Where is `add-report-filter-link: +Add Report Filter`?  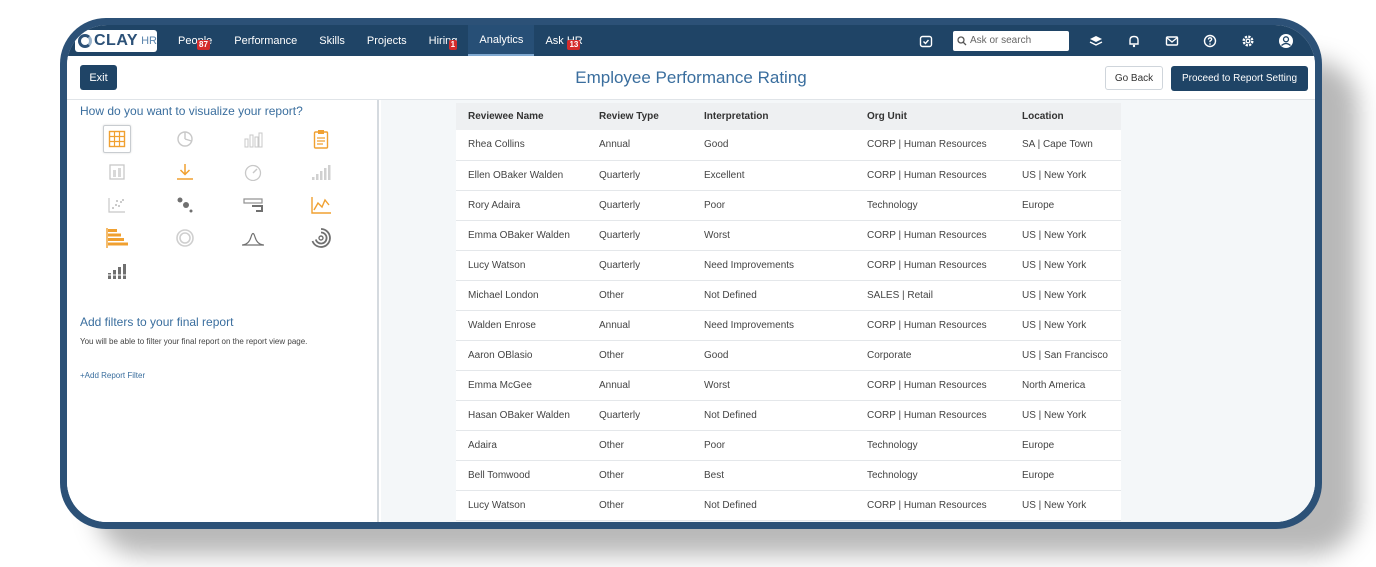
add-report-filter-link: +Add Report Filter is located at coordinates (112, 375).